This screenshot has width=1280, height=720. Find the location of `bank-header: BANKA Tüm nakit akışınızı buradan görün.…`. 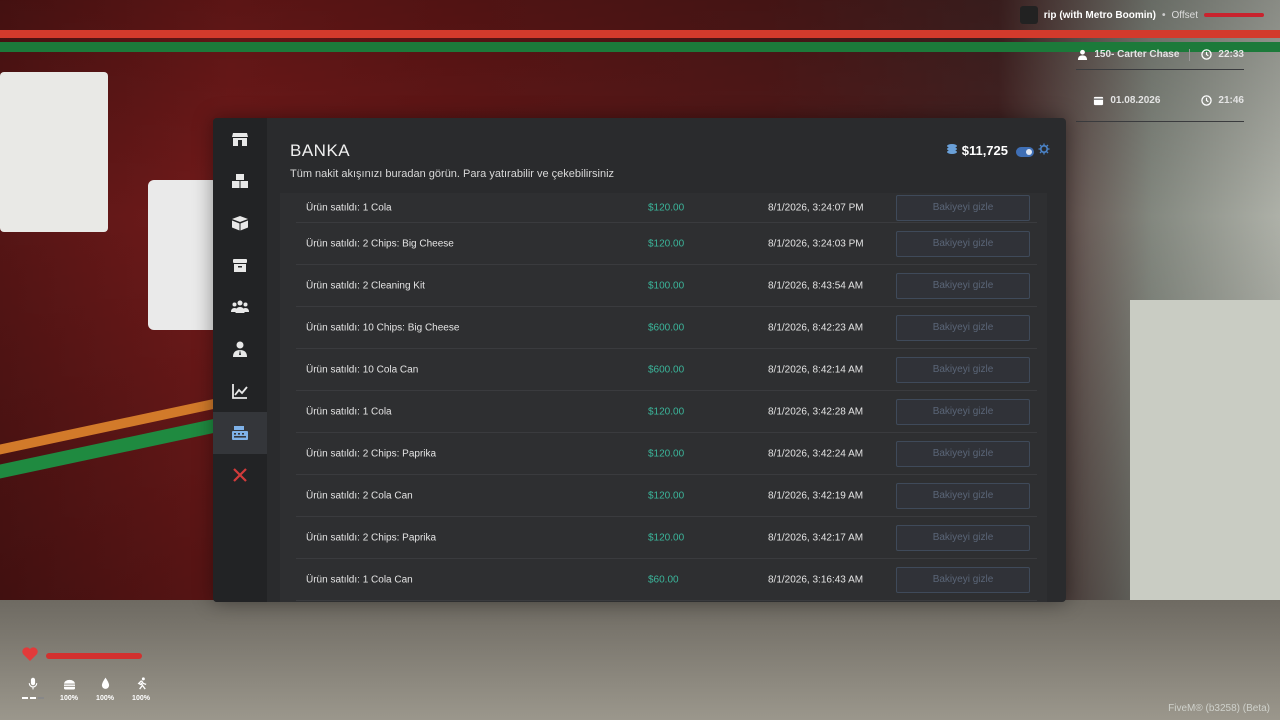

bank-header: BANKA Tüm nakit akışınızı buradan görün.… is located at coordinates (666, 155).